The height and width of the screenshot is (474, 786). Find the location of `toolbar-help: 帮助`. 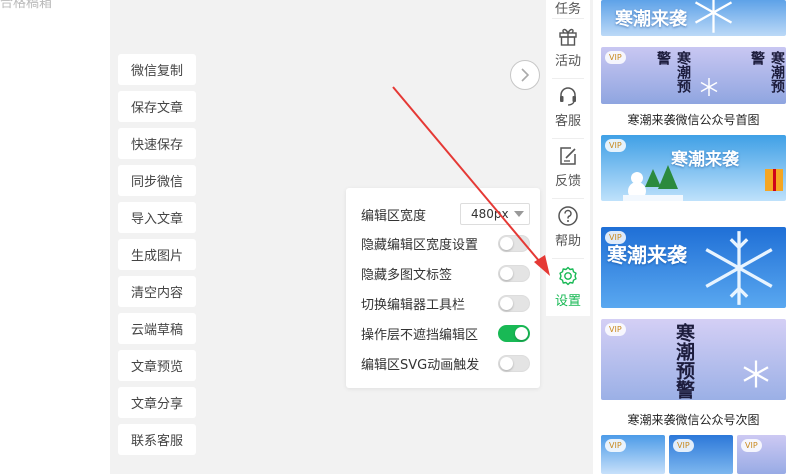

toolbar-help: 帮助 is located at coordinates (568, 227).